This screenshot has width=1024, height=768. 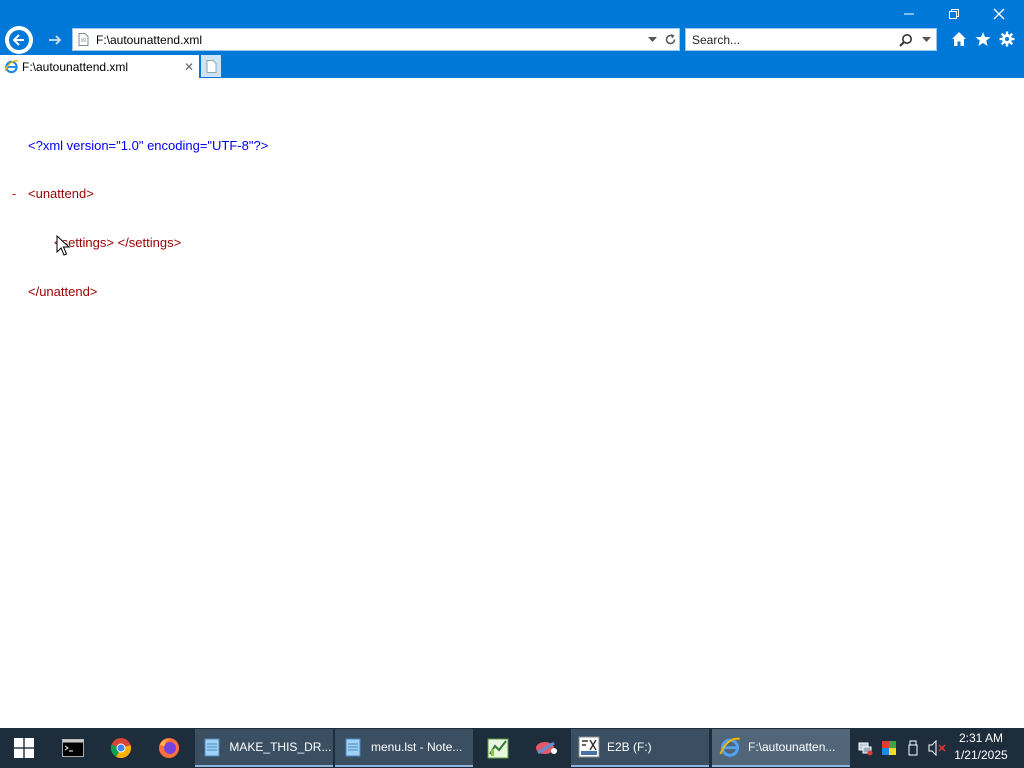 I want to click on xml-declaration: <?xml version="1.0" encoding="UTF-8"?>, so click(x=148, y=145).